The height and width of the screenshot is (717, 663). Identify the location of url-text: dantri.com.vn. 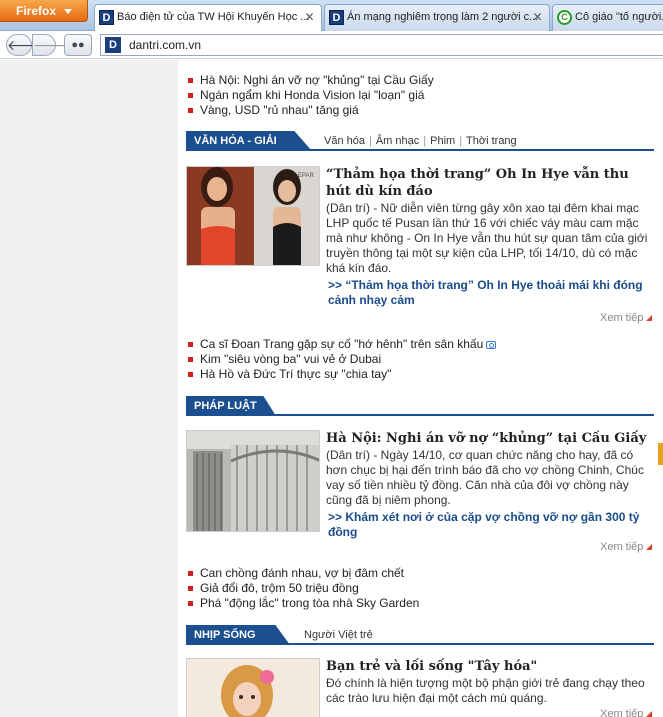
(165, 45).